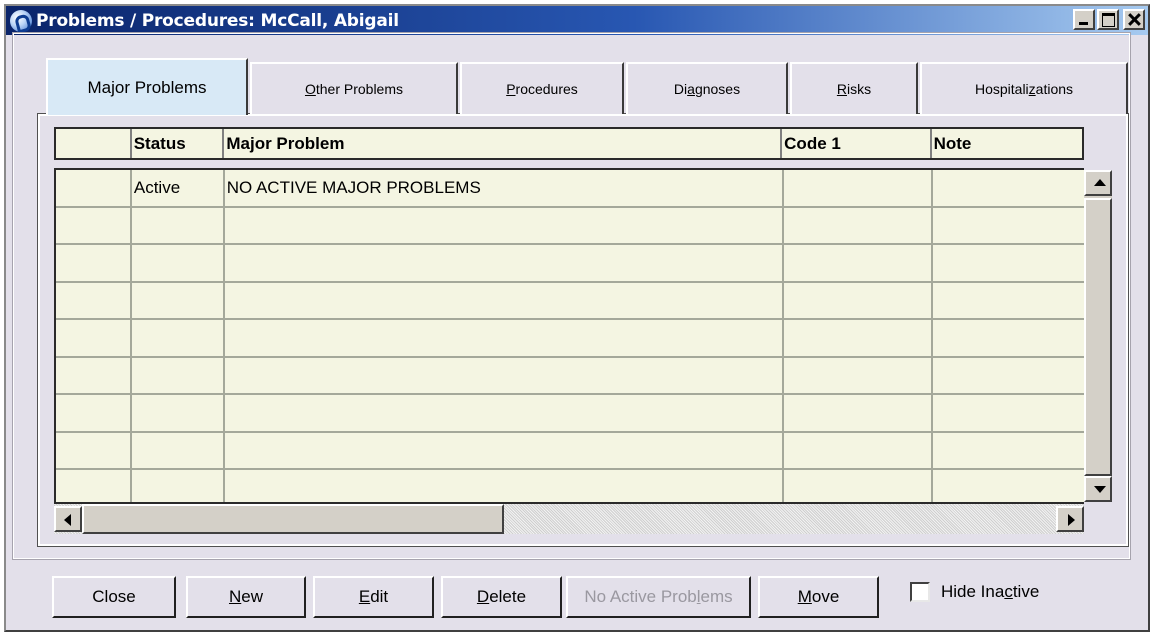 The image size is (1152, 635). I want to click on close-icon, so click(1134, 19).